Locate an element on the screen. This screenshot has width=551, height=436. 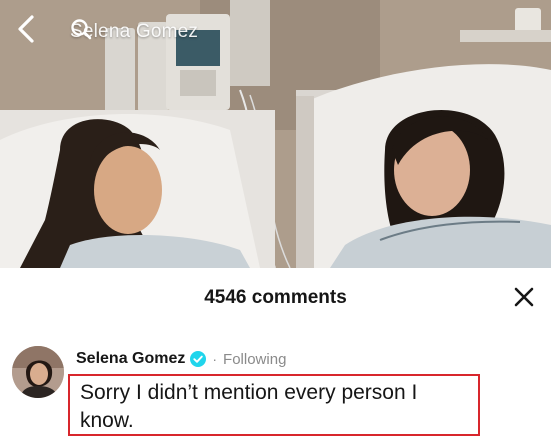
close-button is located at coordinates (524, 297).